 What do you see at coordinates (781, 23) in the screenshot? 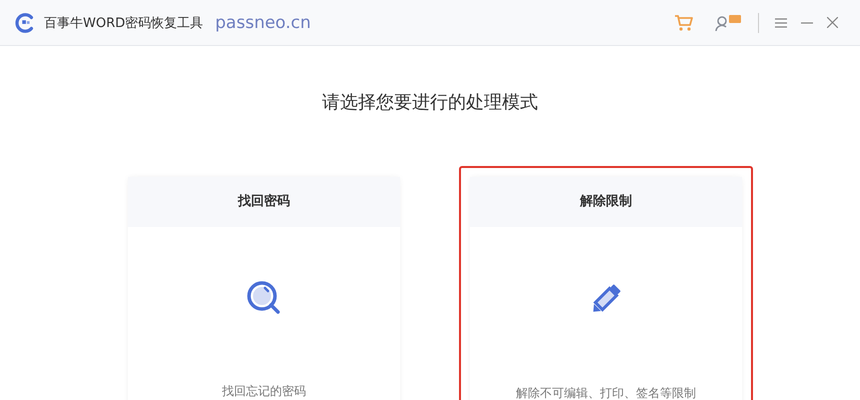
I see `menu-icon` at bounding box center [781, 23].